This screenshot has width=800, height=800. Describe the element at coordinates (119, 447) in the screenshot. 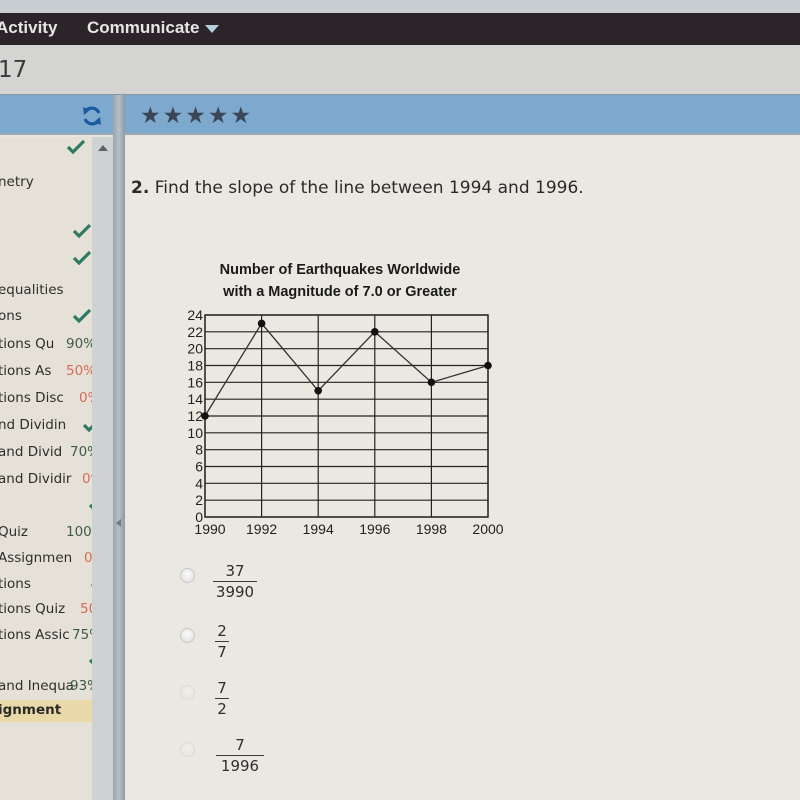

I see `panel-divider` at that location.